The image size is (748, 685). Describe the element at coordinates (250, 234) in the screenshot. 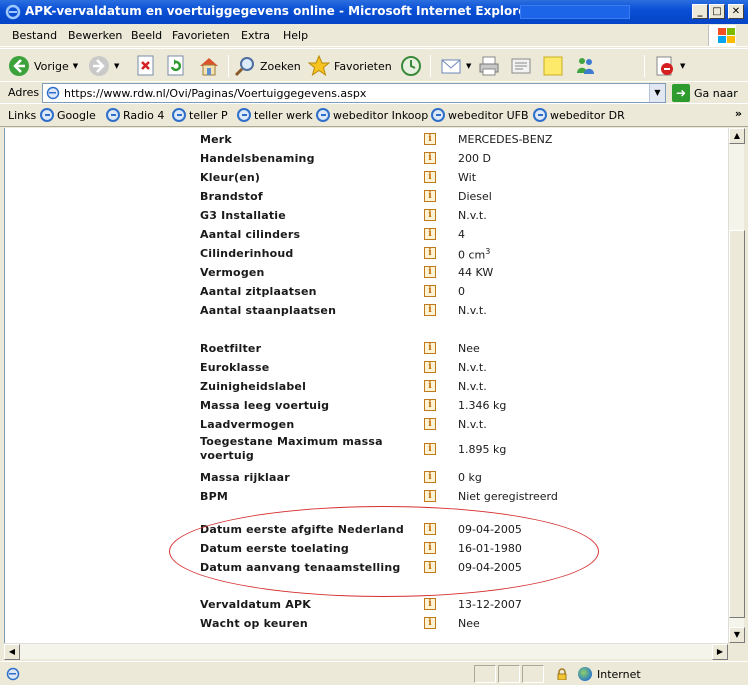

I see `detail-label: Aantal cilinders` at that location.